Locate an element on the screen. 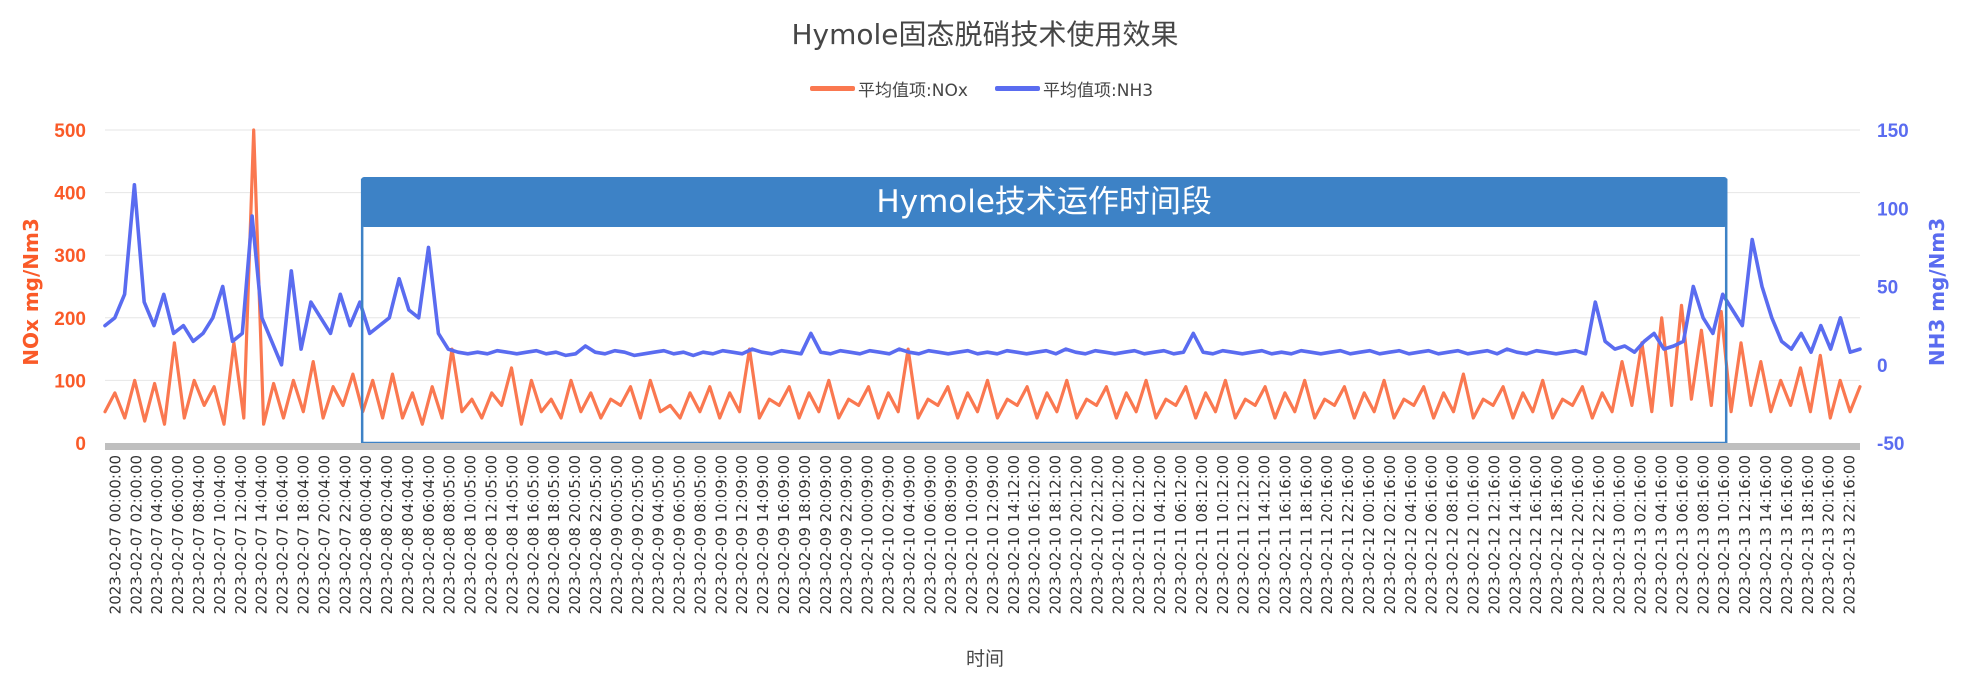 The image size is (1970, 694). x-tick-label: 2023-02-09 12:09:00 is located at coordinates (742, 534).